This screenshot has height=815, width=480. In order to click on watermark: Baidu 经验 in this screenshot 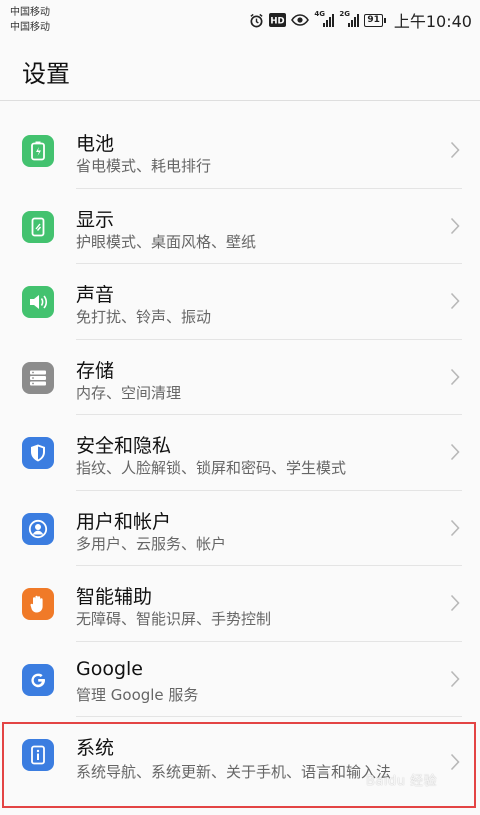, I will do `click(402, 781)`.